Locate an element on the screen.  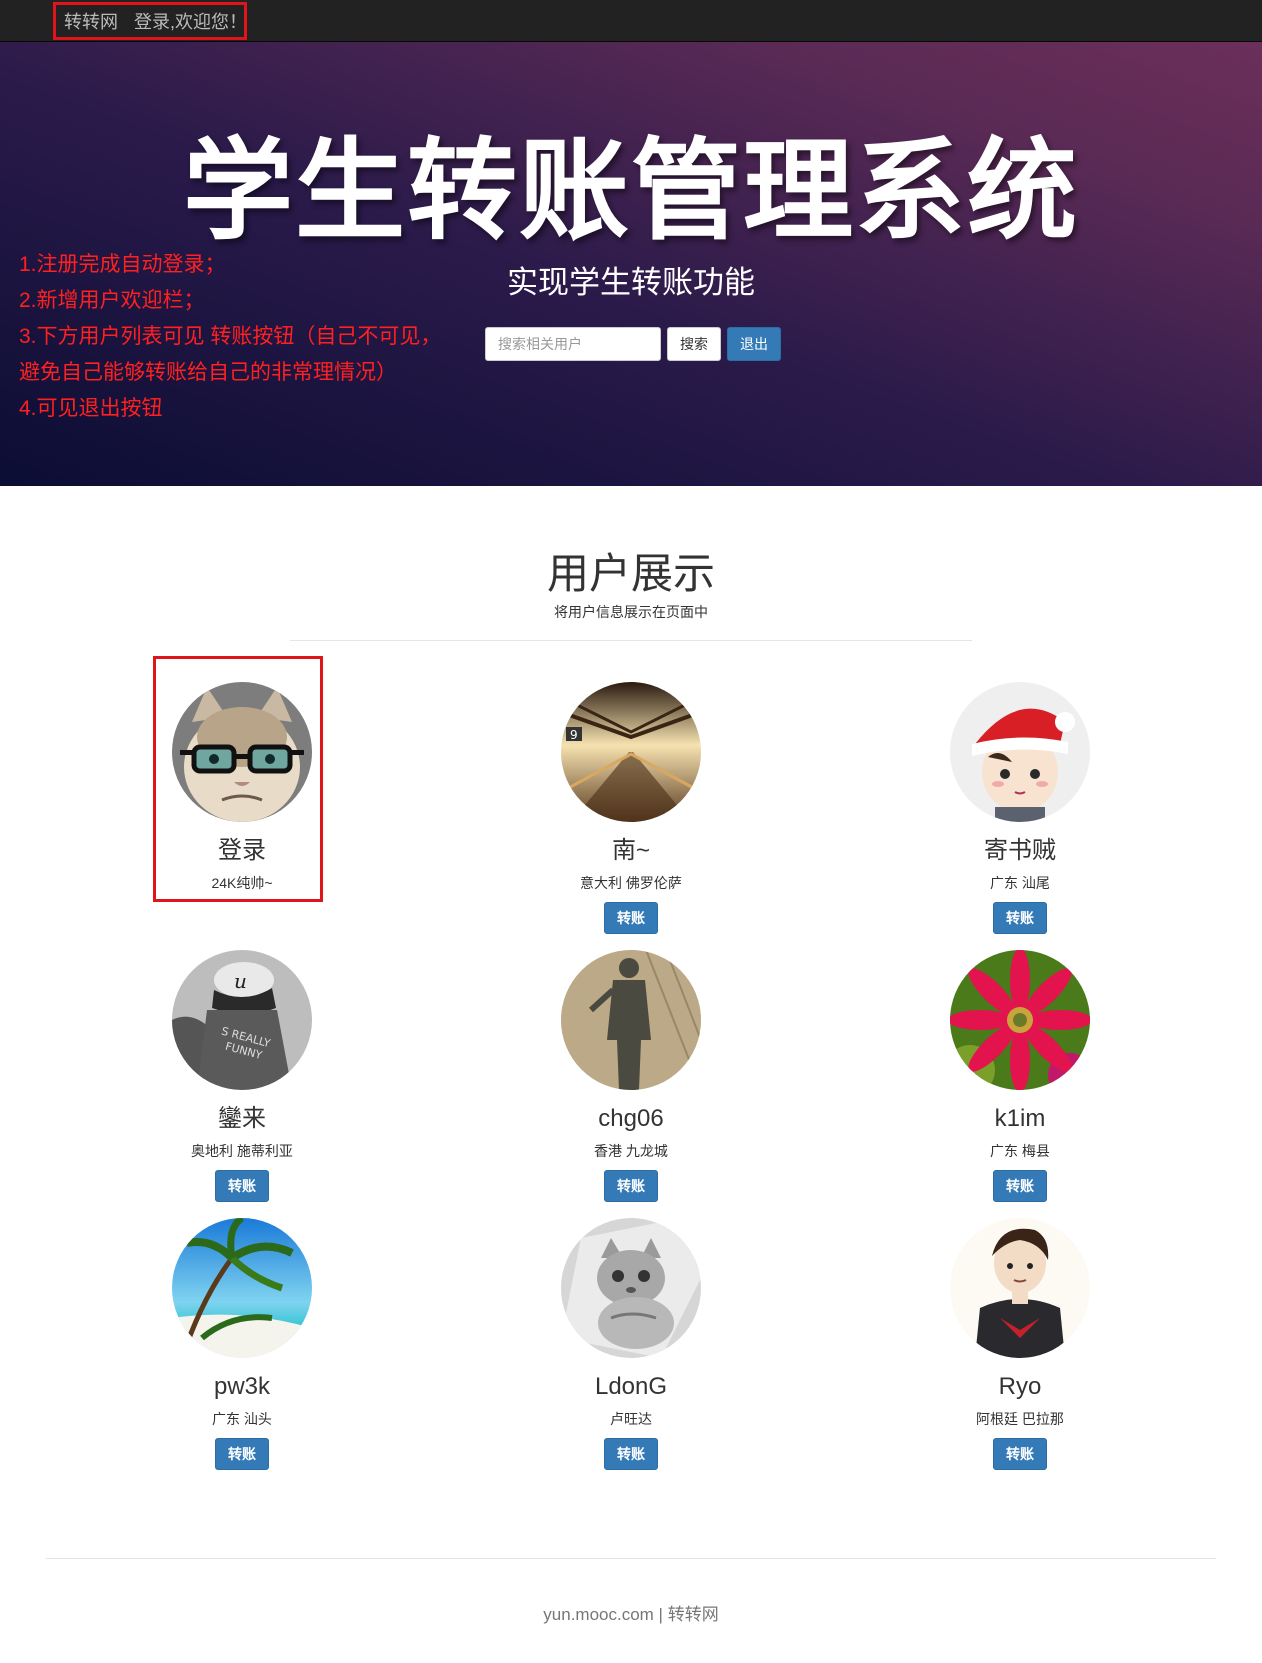
user-location: 阿根廷 巴拉那 is located at coordinates (1020, 1419).